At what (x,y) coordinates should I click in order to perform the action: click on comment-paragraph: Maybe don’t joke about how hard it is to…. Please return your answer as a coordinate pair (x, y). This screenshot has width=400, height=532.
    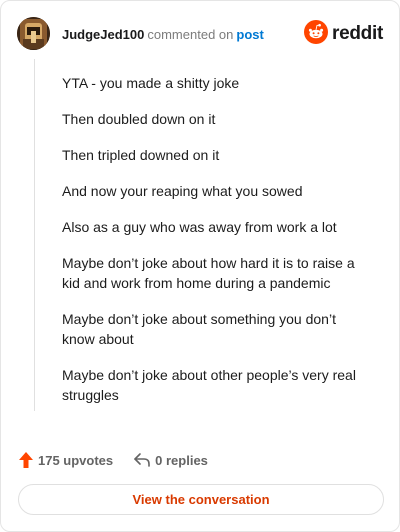
    Looking at the image, I should click on (208, 273).